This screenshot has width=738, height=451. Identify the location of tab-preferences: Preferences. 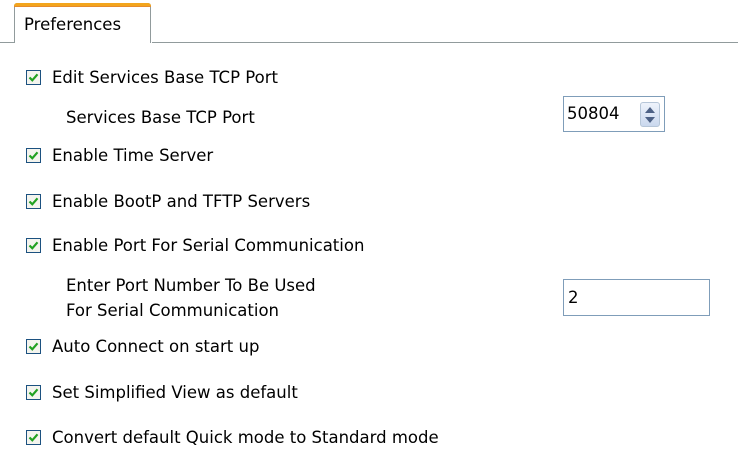
(82, 23).